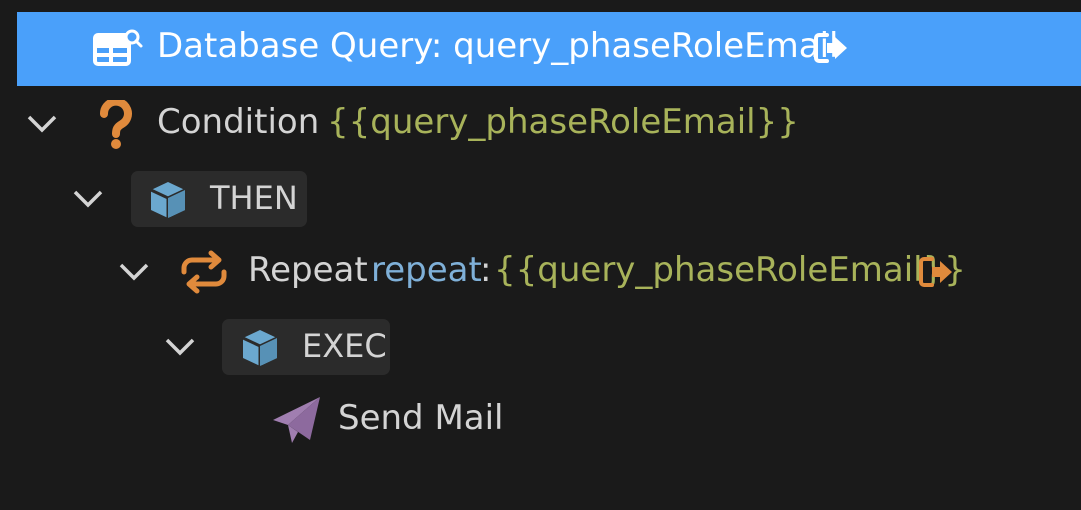 This screenshot has height=510, width=1081. I want to click on condition-expression: {{query_phaseRoleEmail}}, so click(563, 122).